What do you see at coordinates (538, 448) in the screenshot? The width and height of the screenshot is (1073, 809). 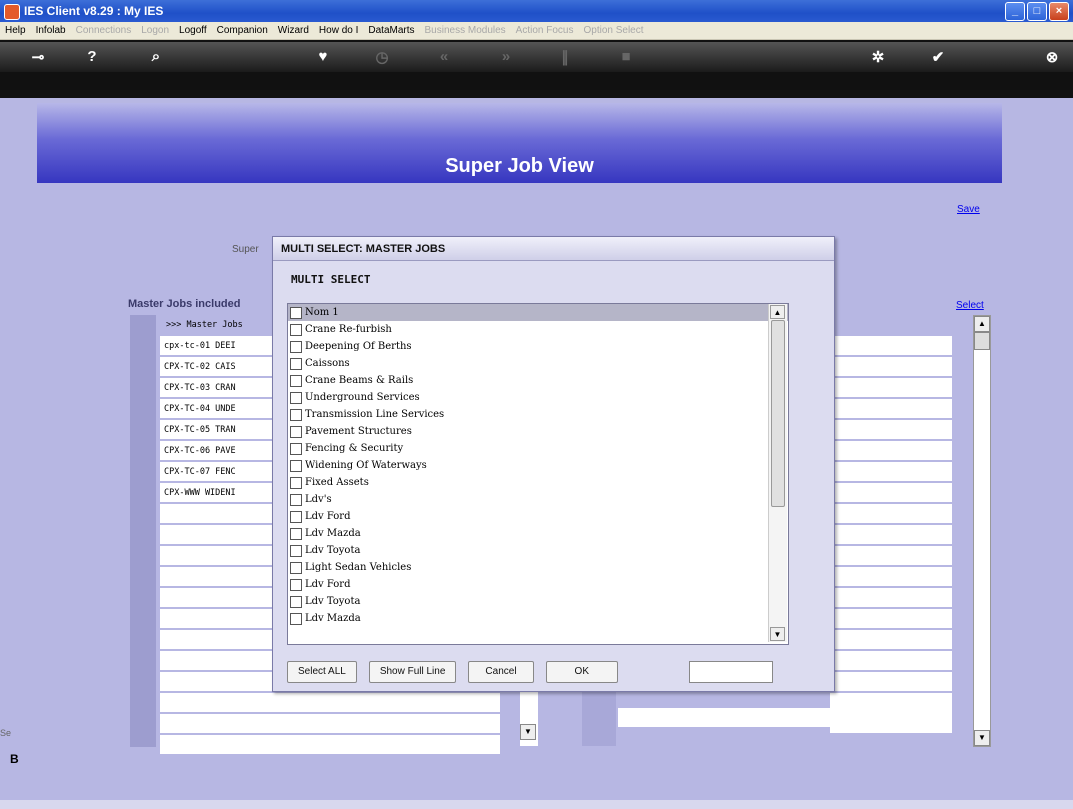 I see `list-item: Fencing & Security` at bounding box center [538, 448].